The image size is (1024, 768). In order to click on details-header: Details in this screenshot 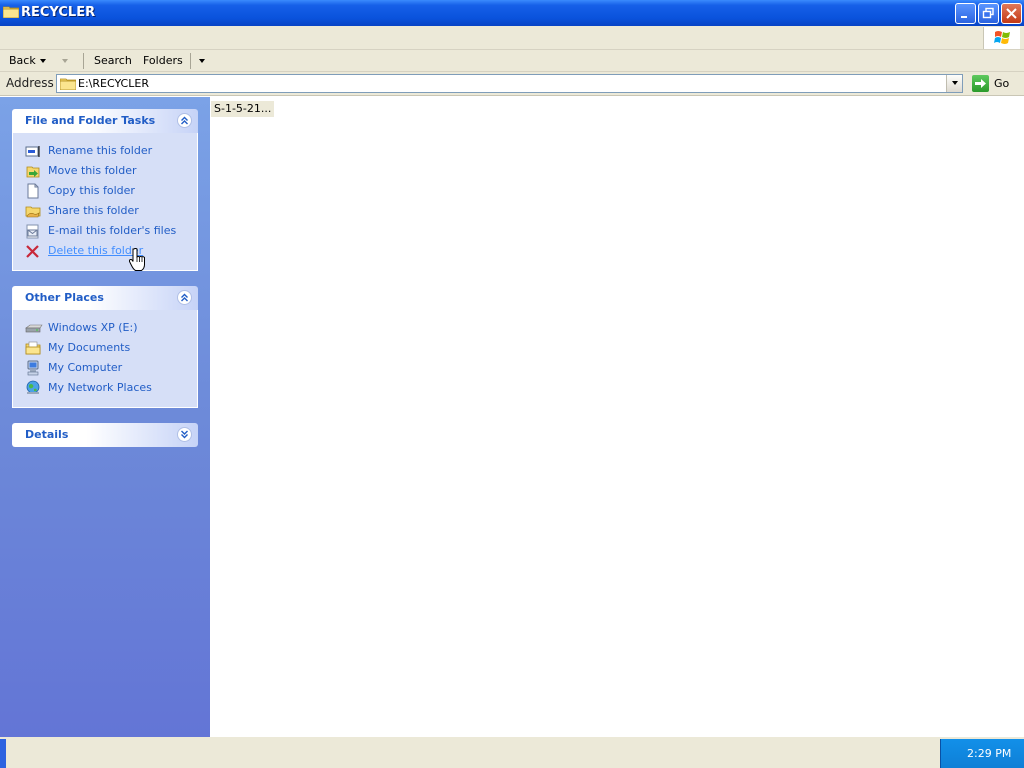, I will do `click(105, 435)`.